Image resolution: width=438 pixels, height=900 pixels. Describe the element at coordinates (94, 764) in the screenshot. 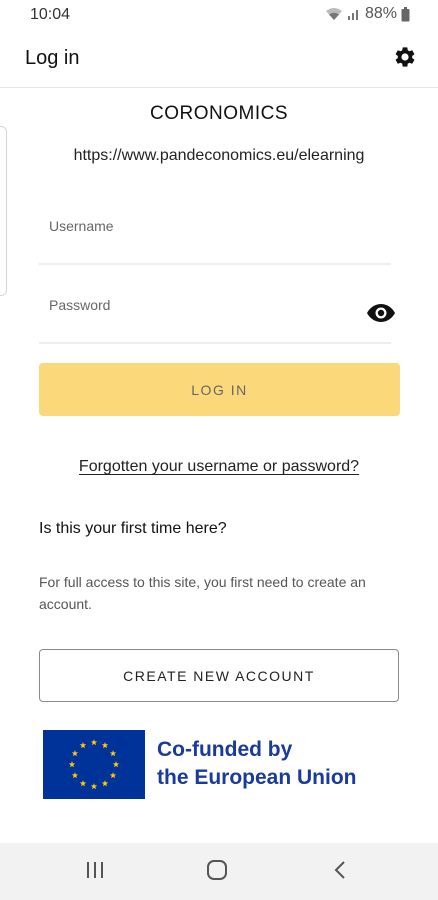

I see `eu-flag-icon` at that location.